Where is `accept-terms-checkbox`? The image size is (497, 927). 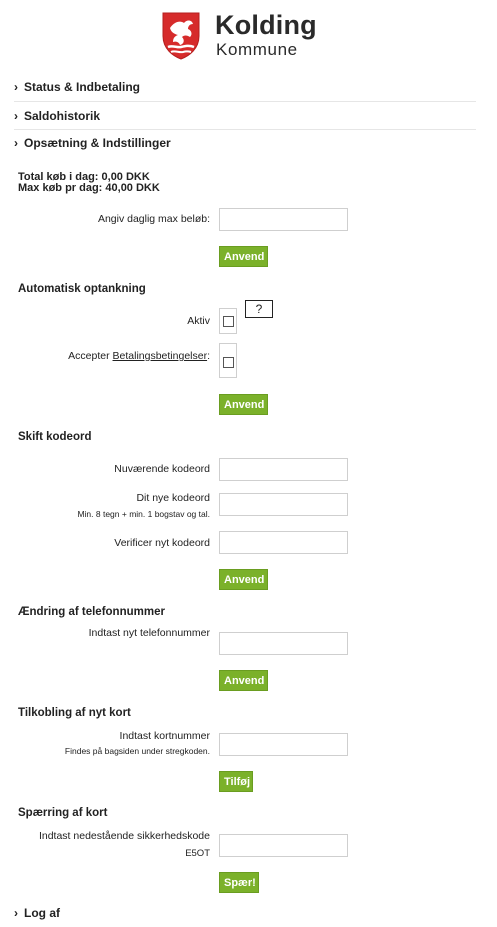
accept-terms-checkbox is located at coordinates (228, 360).